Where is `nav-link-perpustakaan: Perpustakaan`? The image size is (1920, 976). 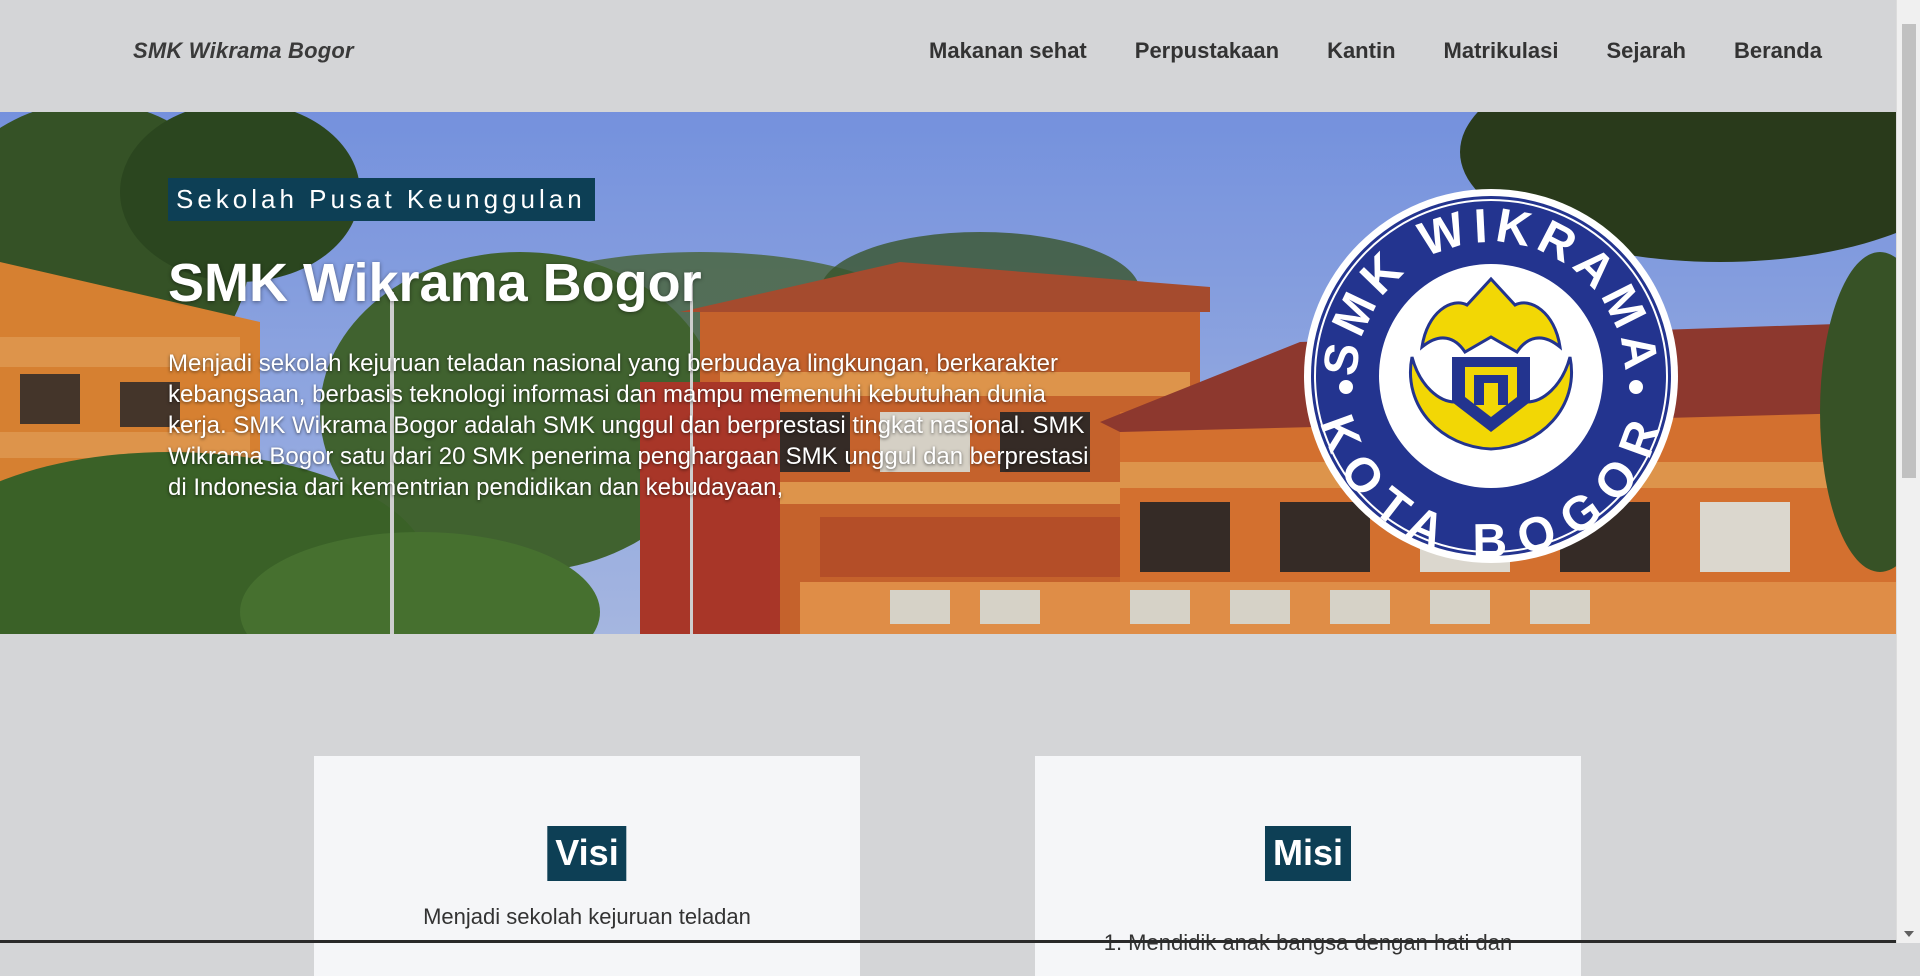 nav-link-perpustakaan: Perpustakaan is located at coordinates (1207, 51).